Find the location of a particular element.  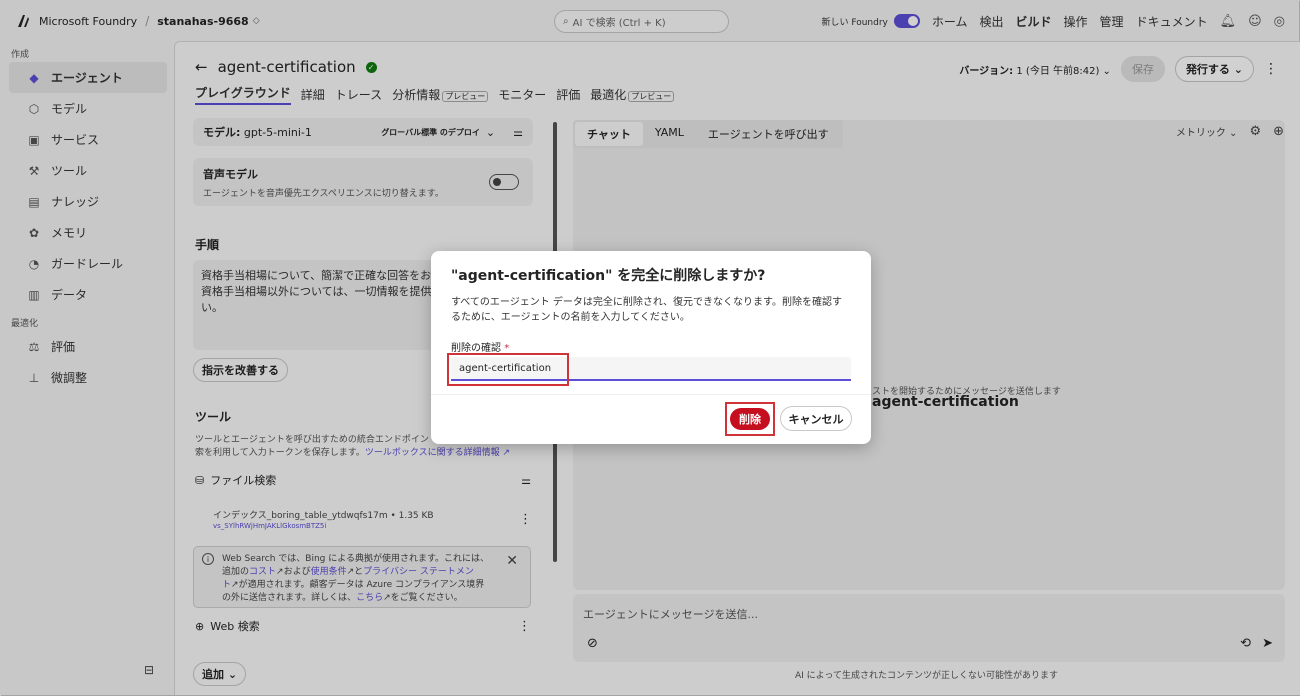

dialog-title: "agent-certification" を完全に削除しますか? is located at coordinates (608, 276).